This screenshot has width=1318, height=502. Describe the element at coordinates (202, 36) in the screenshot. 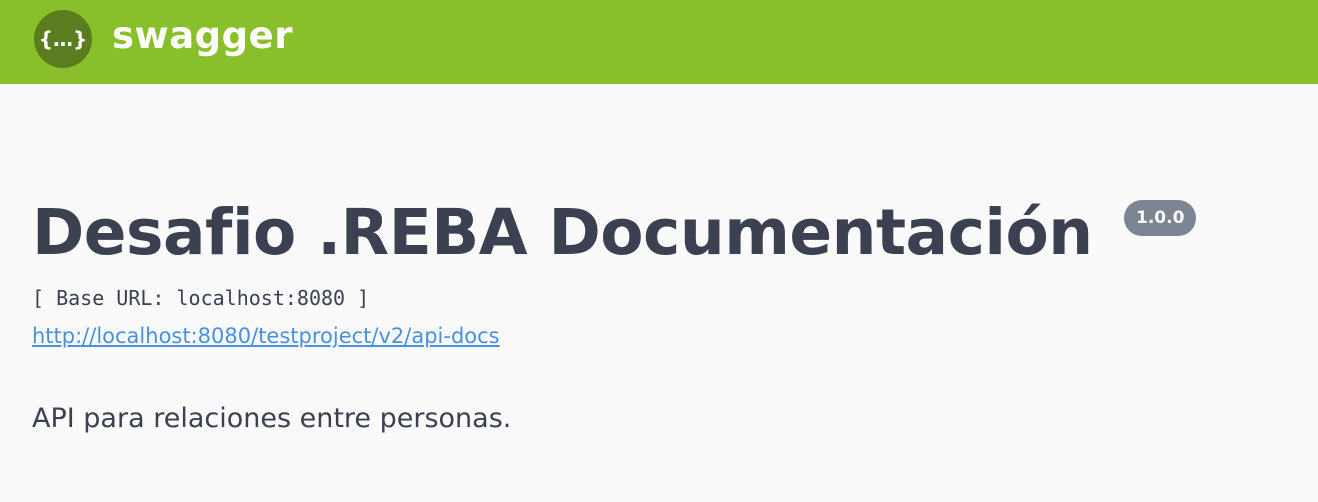

I see `brand-name: swagger` at that location.